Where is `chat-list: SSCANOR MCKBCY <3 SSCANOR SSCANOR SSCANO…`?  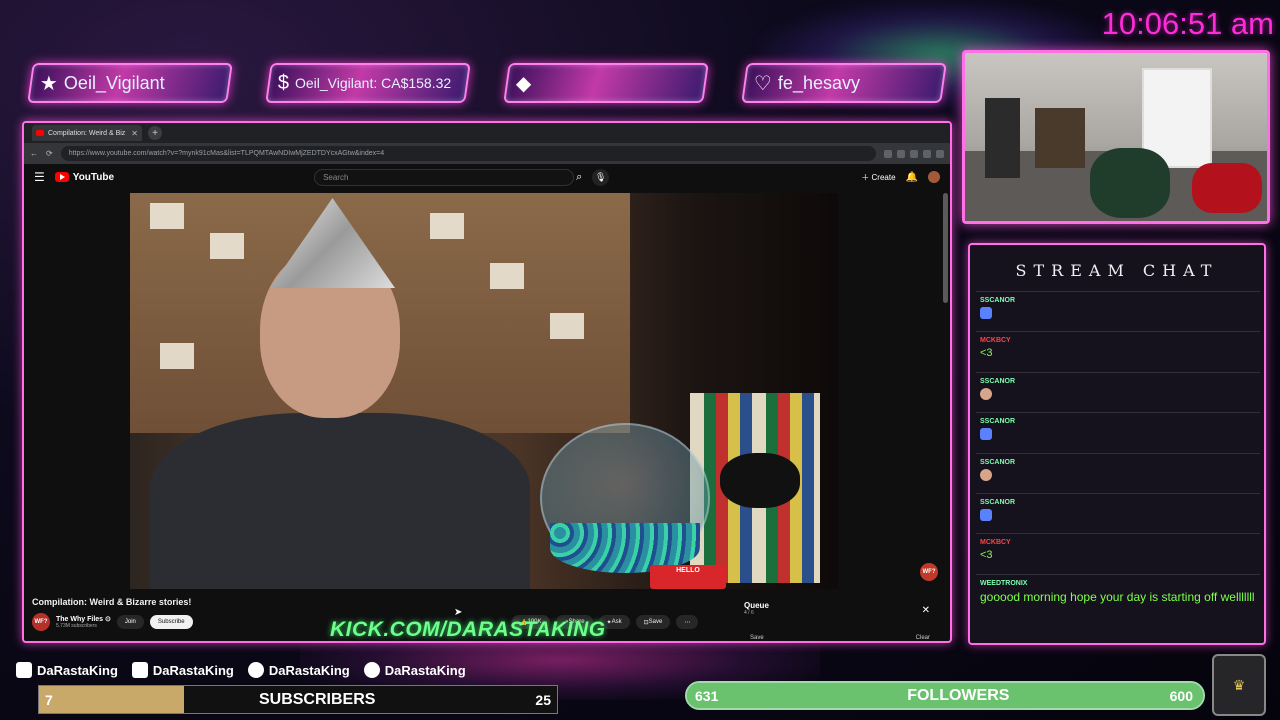
chat-list: SSCANOR MCKBCY <3 SSCANOR SSCANOR SSCANO… is located at coordinates (1118, 460).